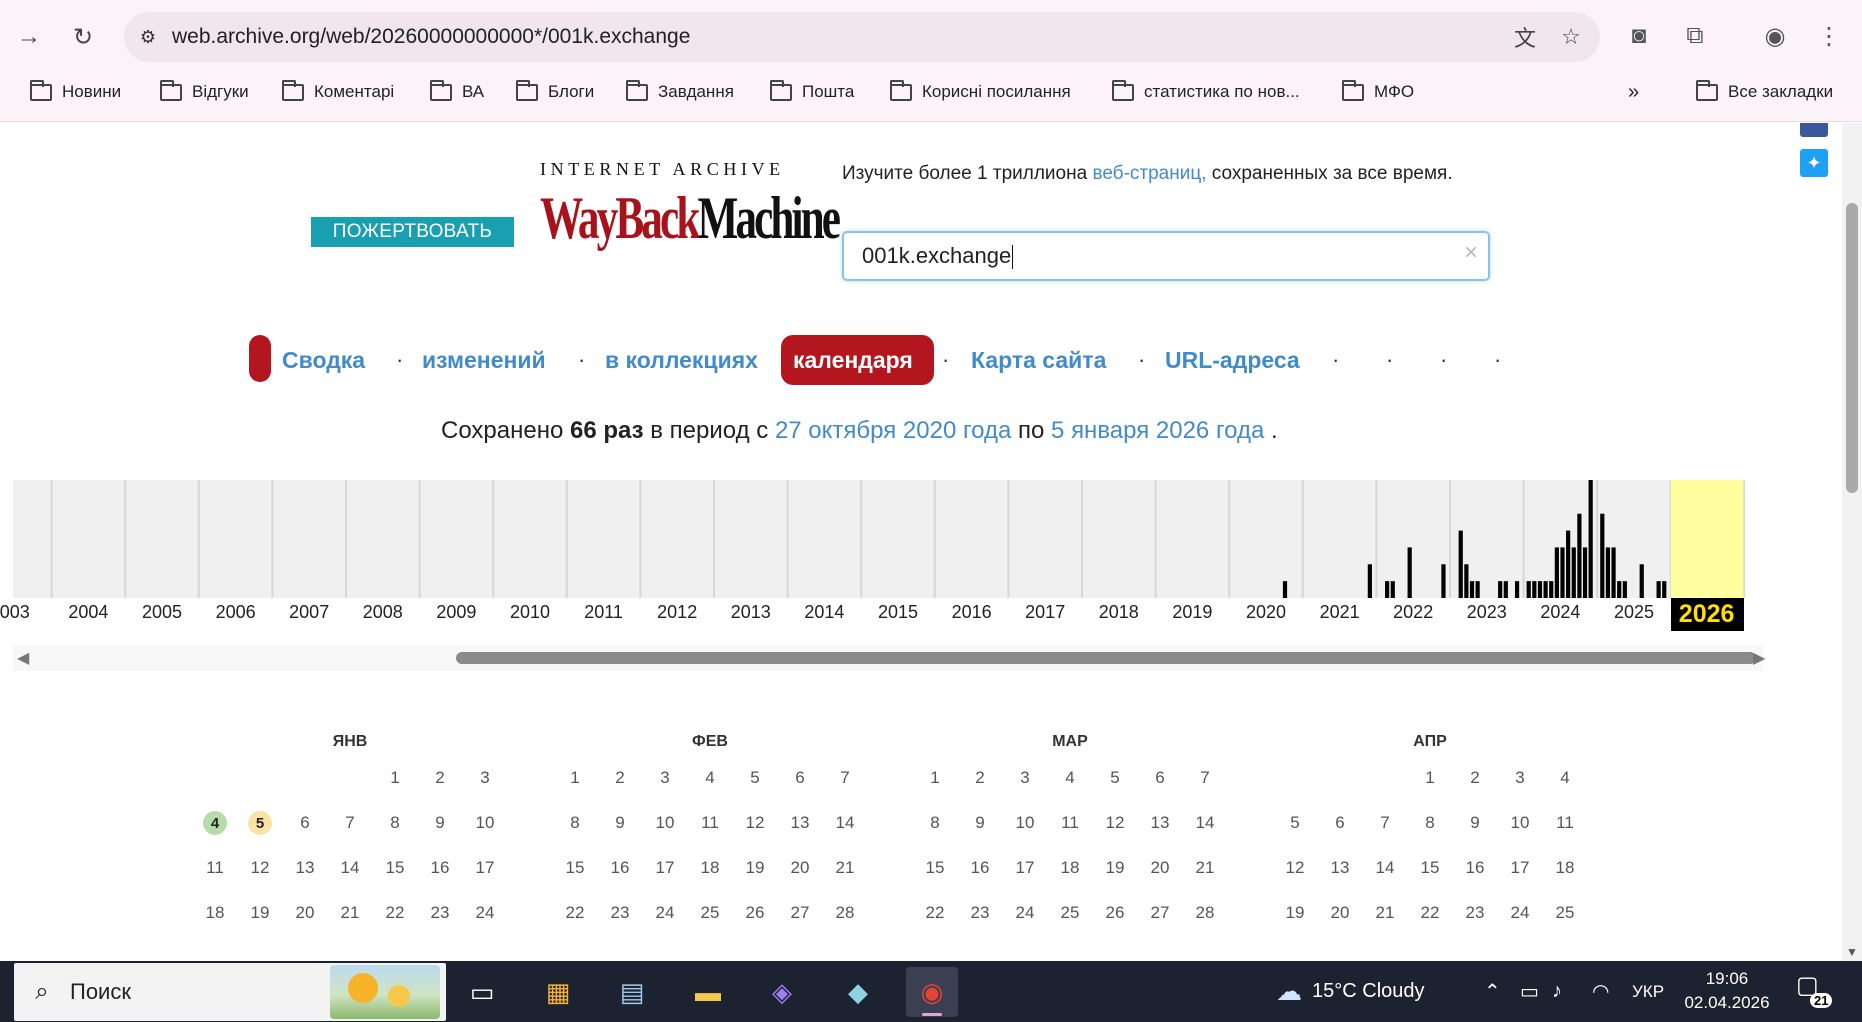 The height and width of the screenshot is (1022, 1862). Describe the element at coordinates (75, 92) in the screenshot. I see `bookmark-item: Новини` at that location.